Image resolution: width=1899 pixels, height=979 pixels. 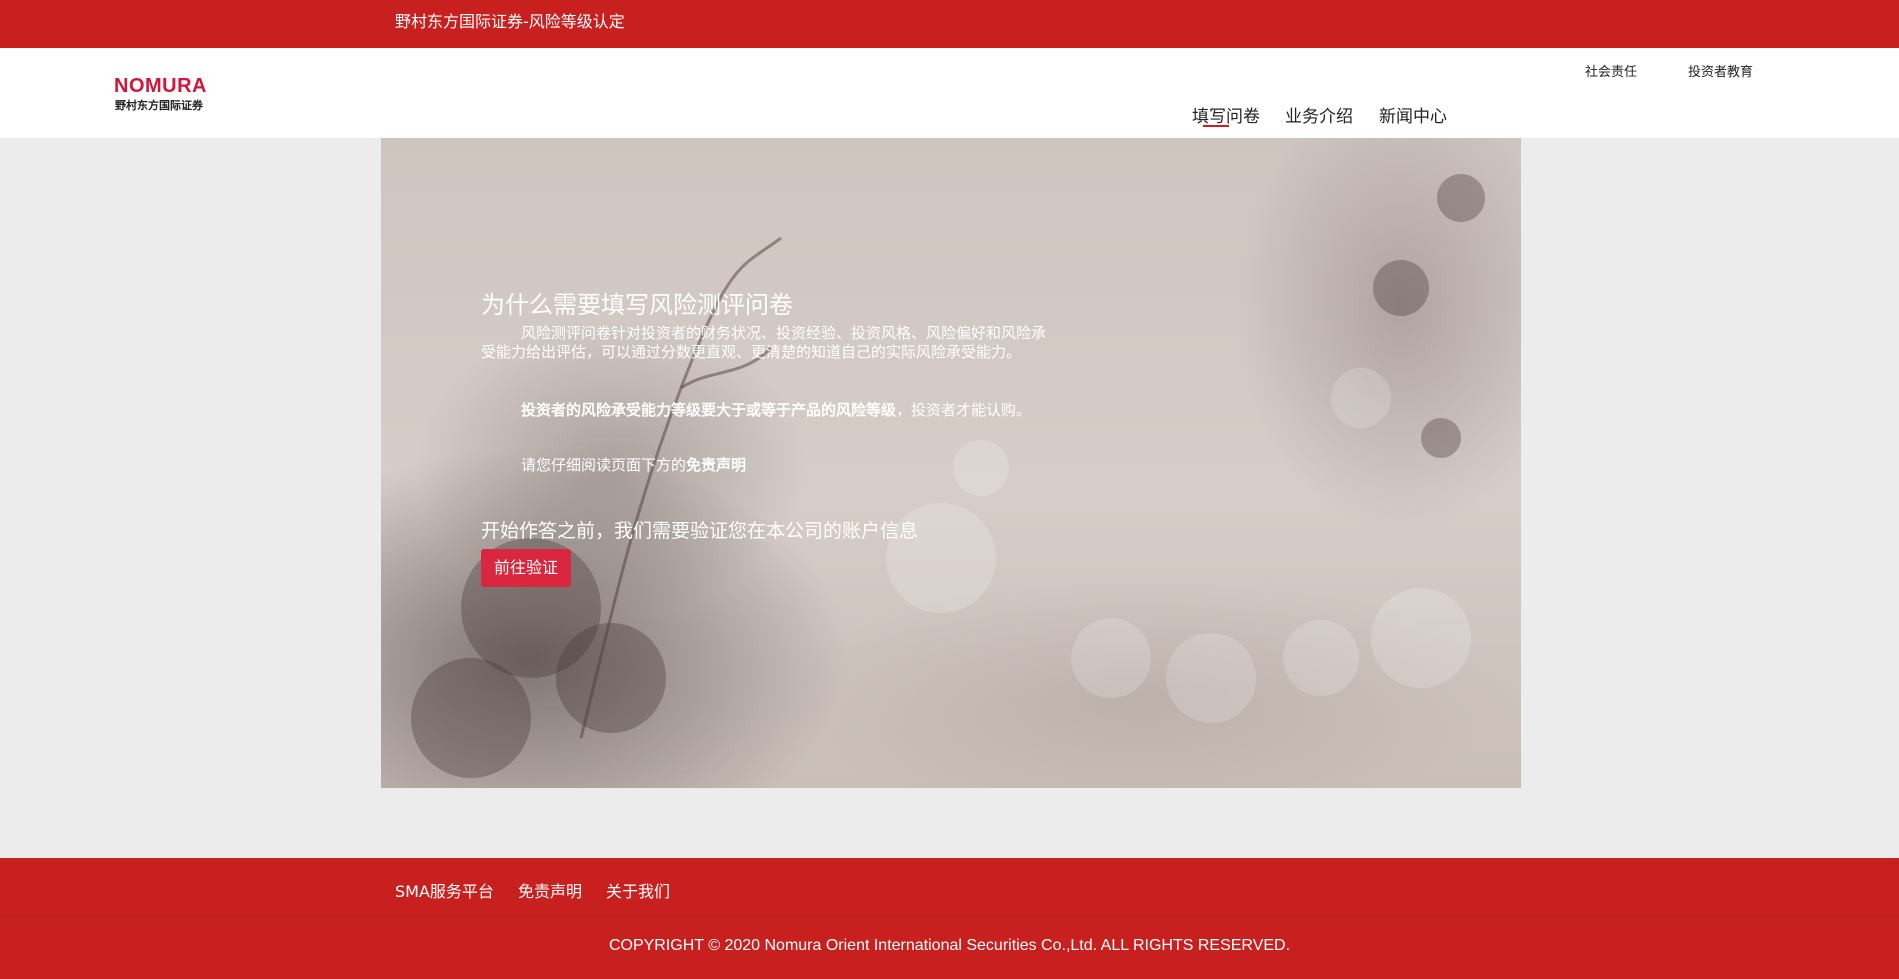 I want to click on requirement-rest-text: ，投资者才能认购。, so click(x=964, y=410).